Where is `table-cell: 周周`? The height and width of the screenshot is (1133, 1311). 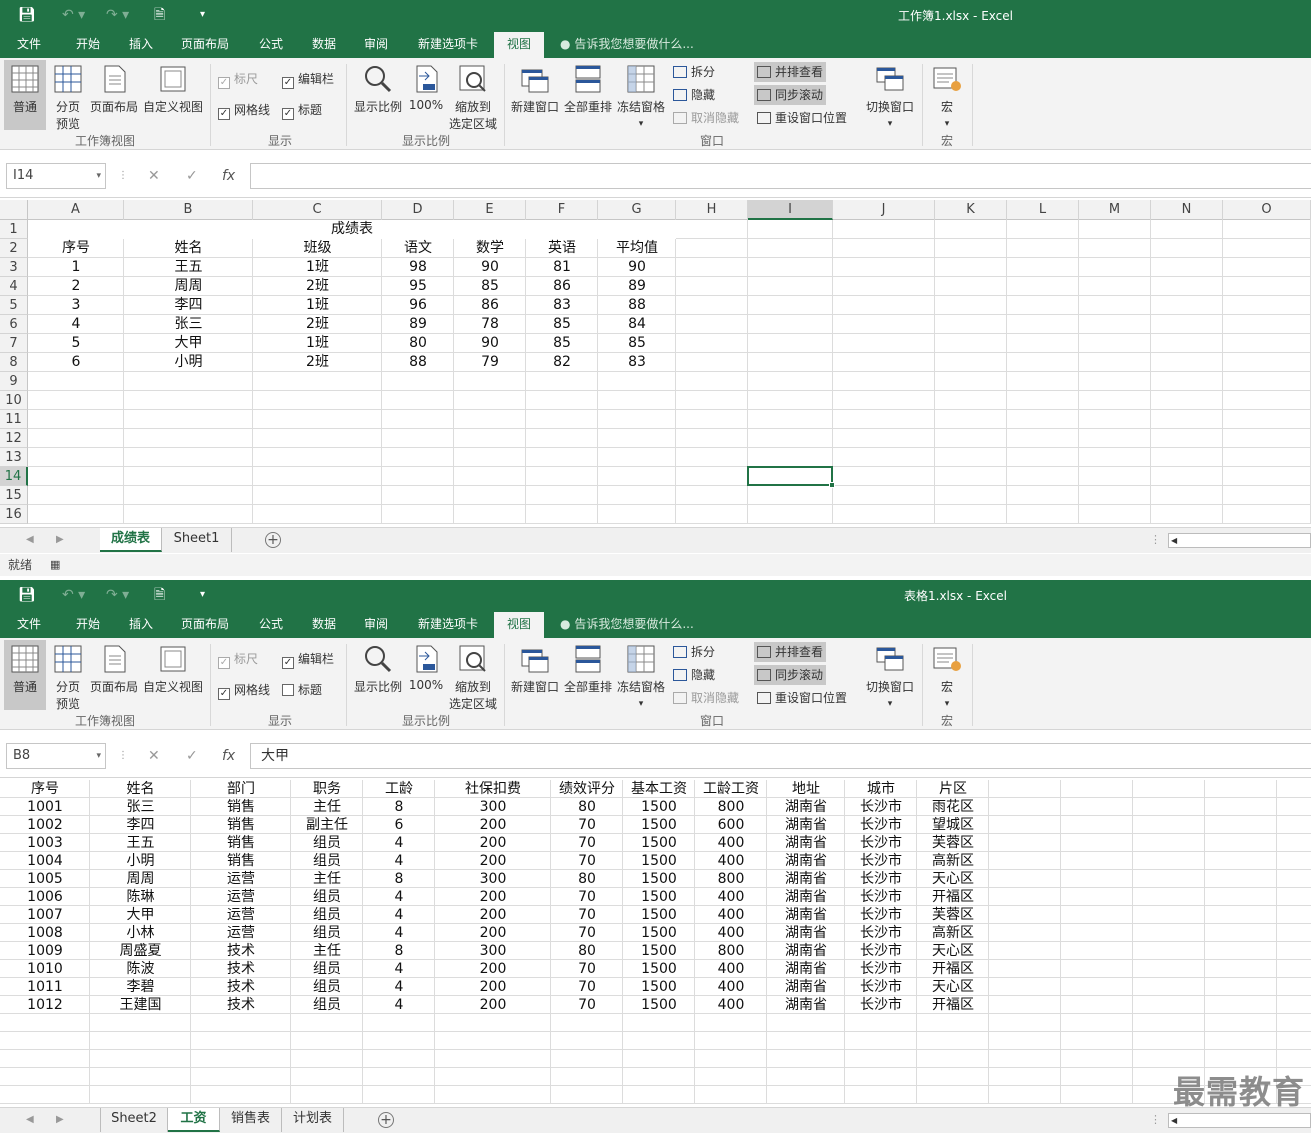
table-cell: 周周 is located at coordinates (188, 286).